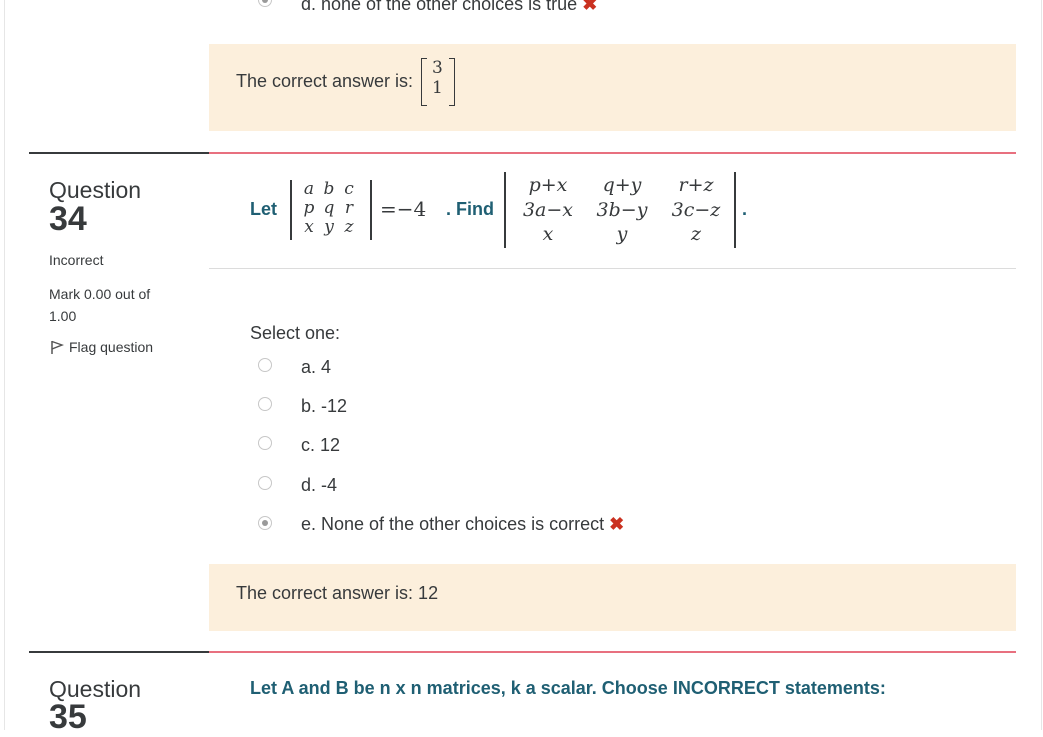  Describe the element at coordinates (548, 210) in the screenshot. I see `det2-cell: 3a−x` at that location.